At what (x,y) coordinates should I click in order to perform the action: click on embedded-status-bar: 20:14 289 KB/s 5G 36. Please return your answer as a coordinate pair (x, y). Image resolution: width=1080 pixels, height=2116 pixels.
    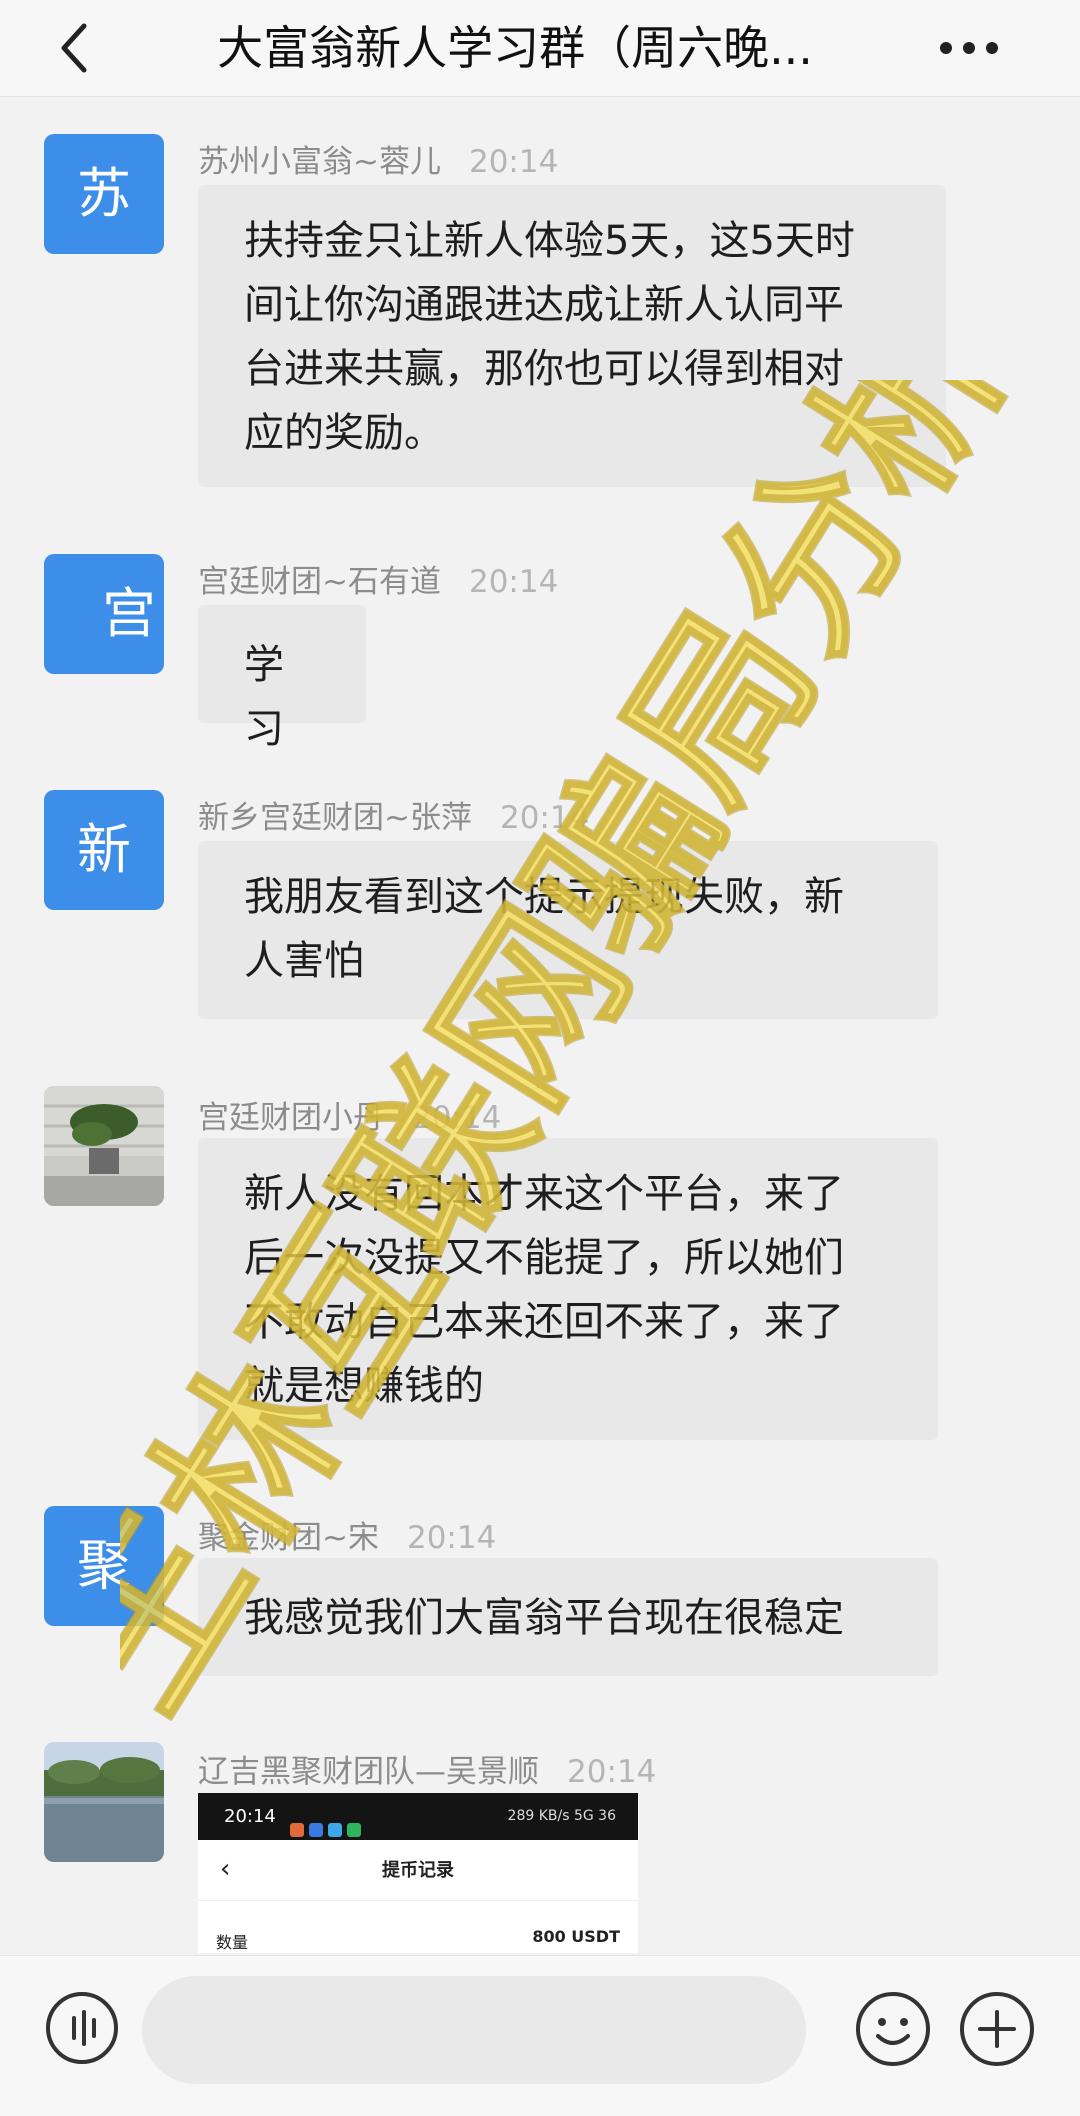
    Looking at the image, I should click on (418, 1816).